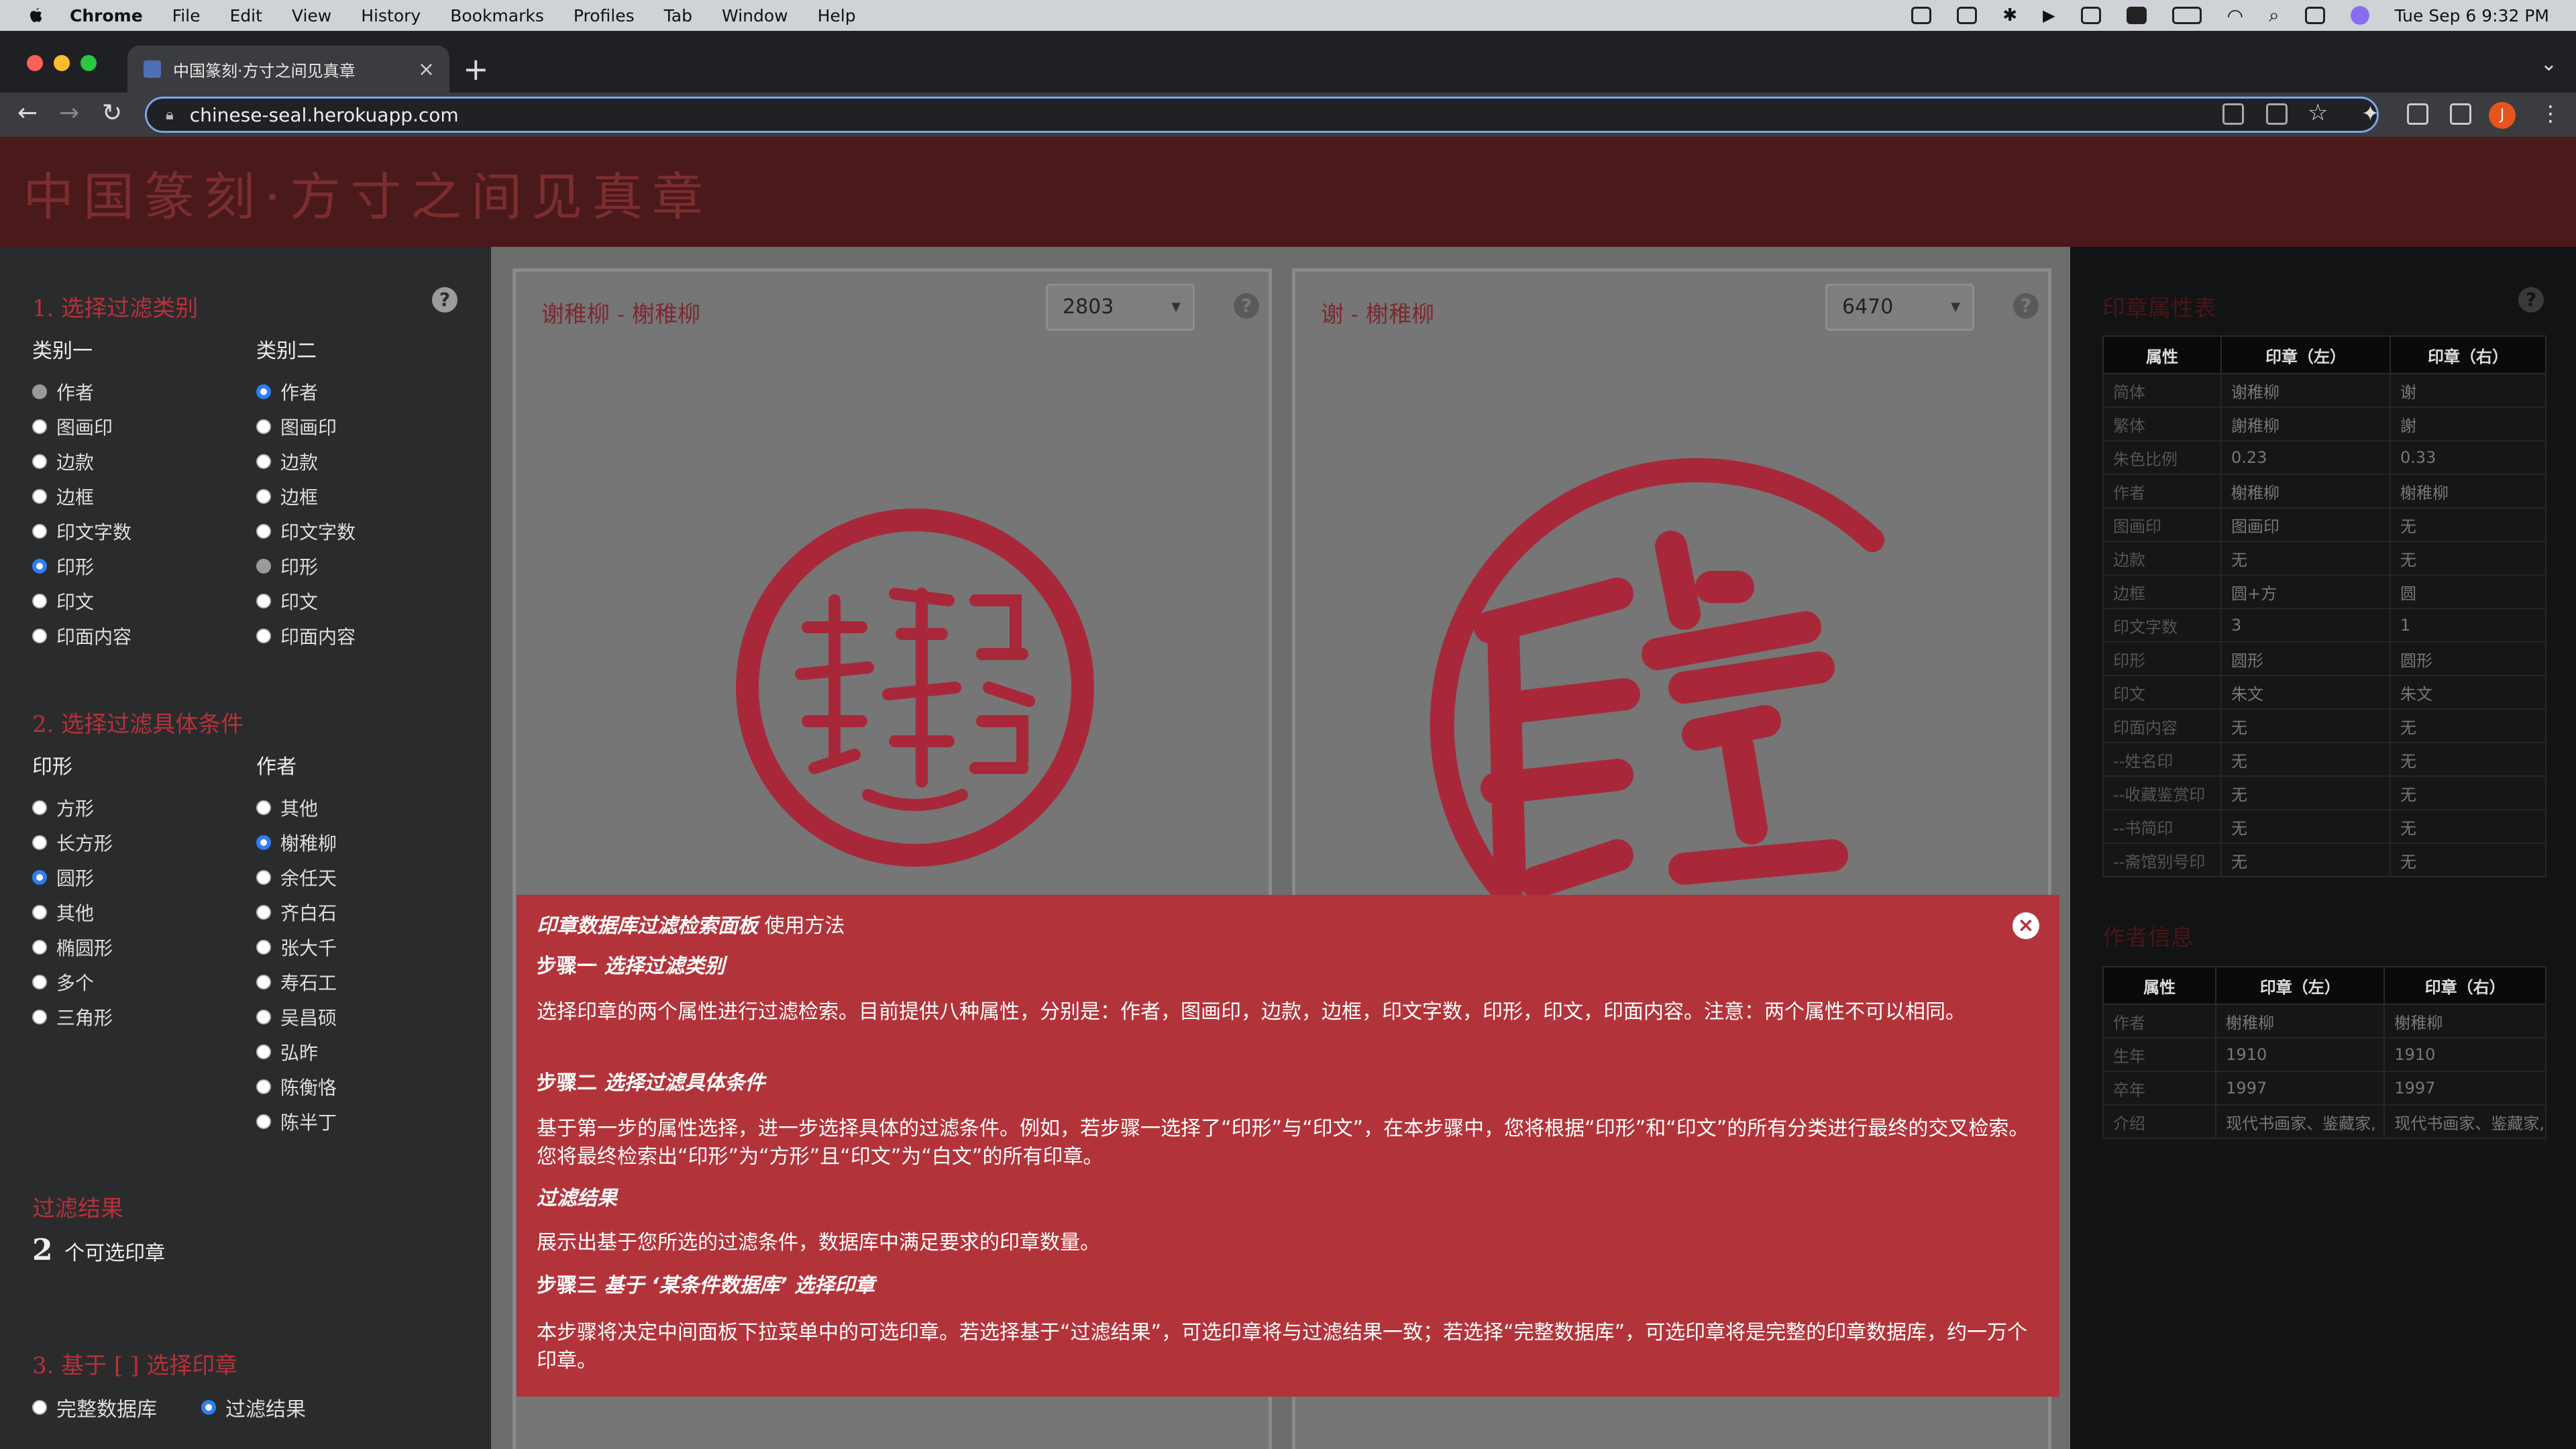 The image size is (2576, 1449). Describe the element at coordinates (2186, 15) in the screenshot. I see `battery-icon` at that location.